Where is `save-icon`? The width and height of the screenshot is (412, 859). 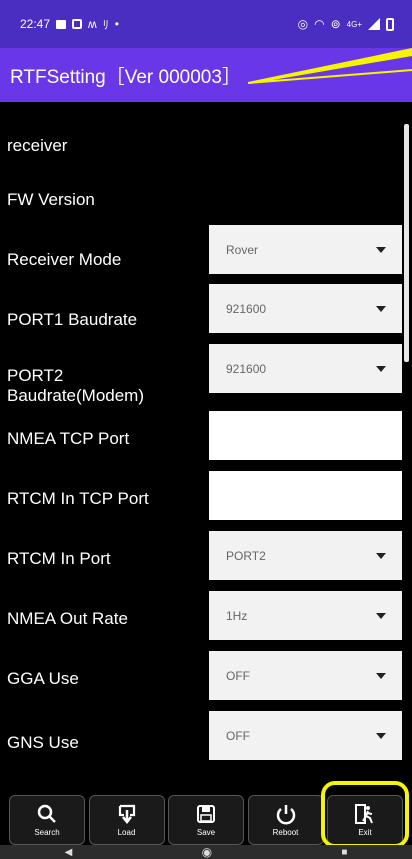 save-icon is located at coordinates (206, 814).